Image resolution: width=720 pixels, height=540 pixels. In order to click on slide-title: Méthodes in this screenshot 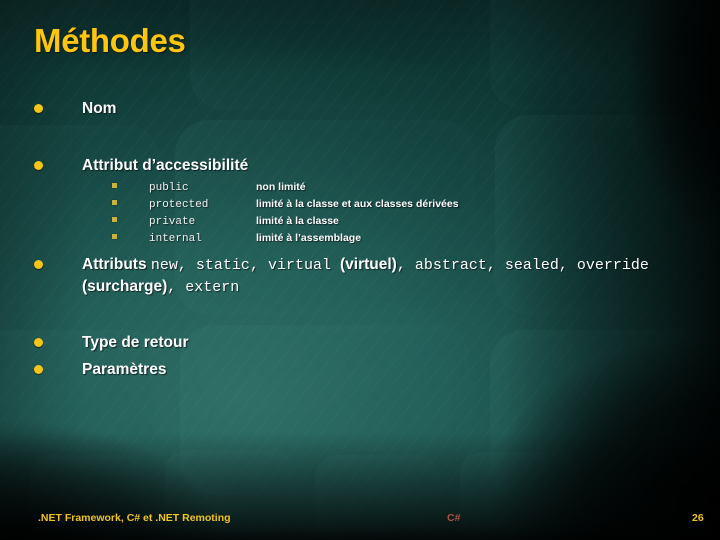, I will do `click(110, 40)`.